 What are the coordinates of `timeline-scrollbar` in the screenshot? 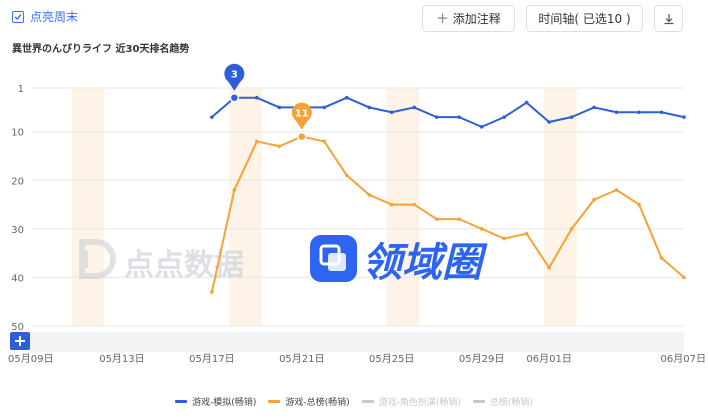 It's located at (347, 342).